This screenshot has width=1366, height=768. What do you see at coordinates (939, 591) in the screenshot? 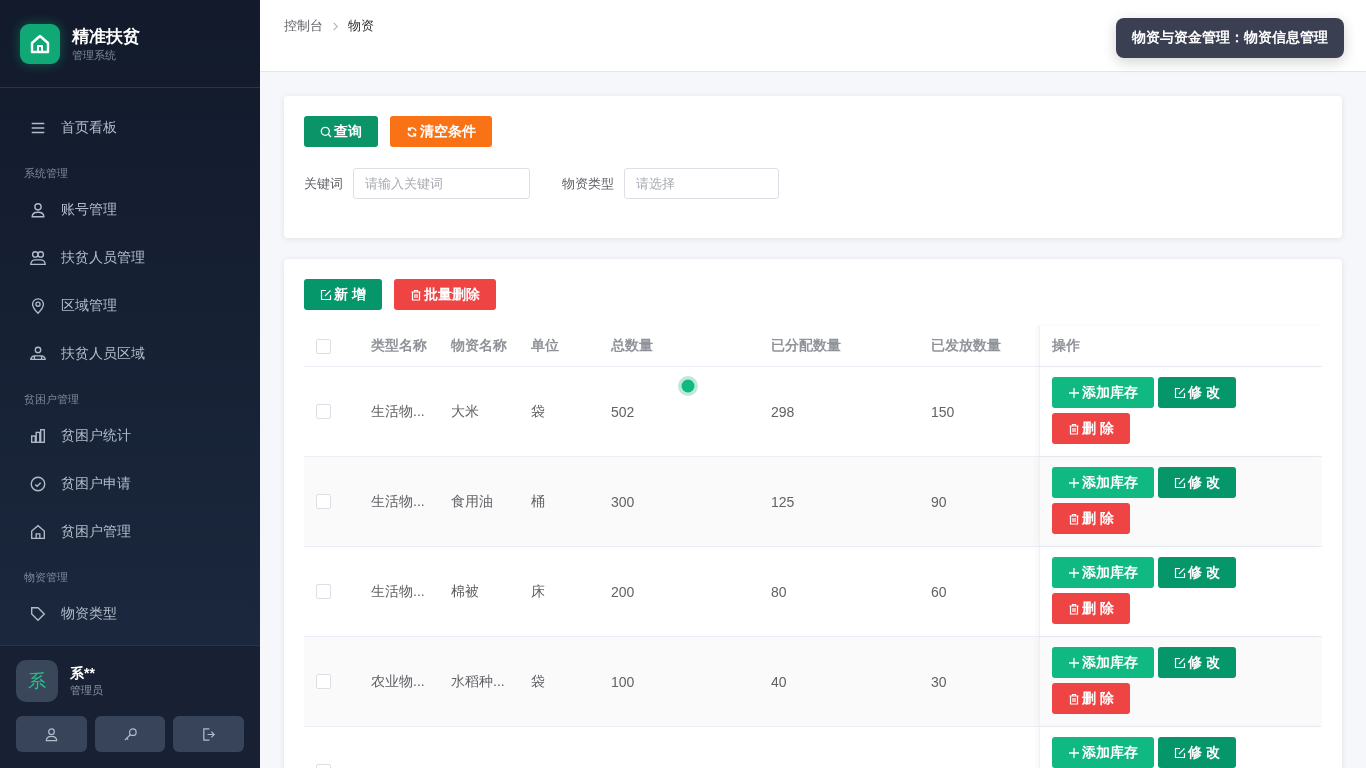
I see `table-cell: 60` at bounding box center [939, 591].